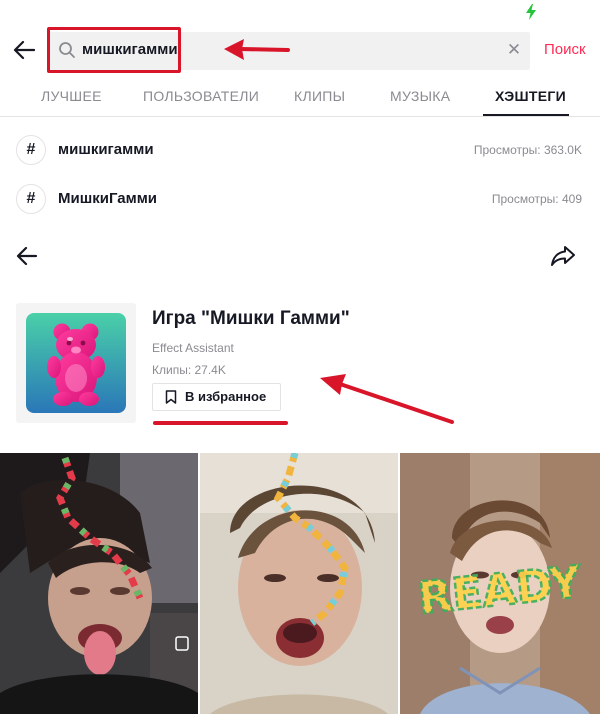 The width and height of the screenshot is (600, 714). I want to click on tab-clips: КЛИПЫ, so click(319, 101).